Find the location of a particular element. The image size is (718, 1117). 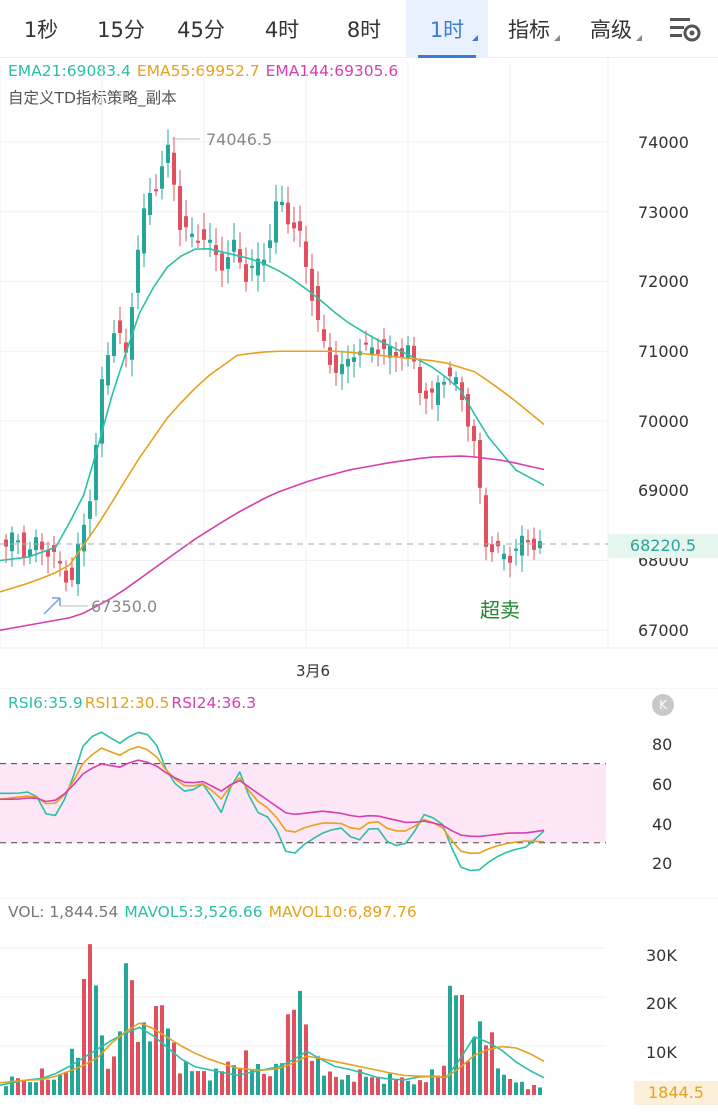

price-tick: 72000 is located at coordinates (663, 281).